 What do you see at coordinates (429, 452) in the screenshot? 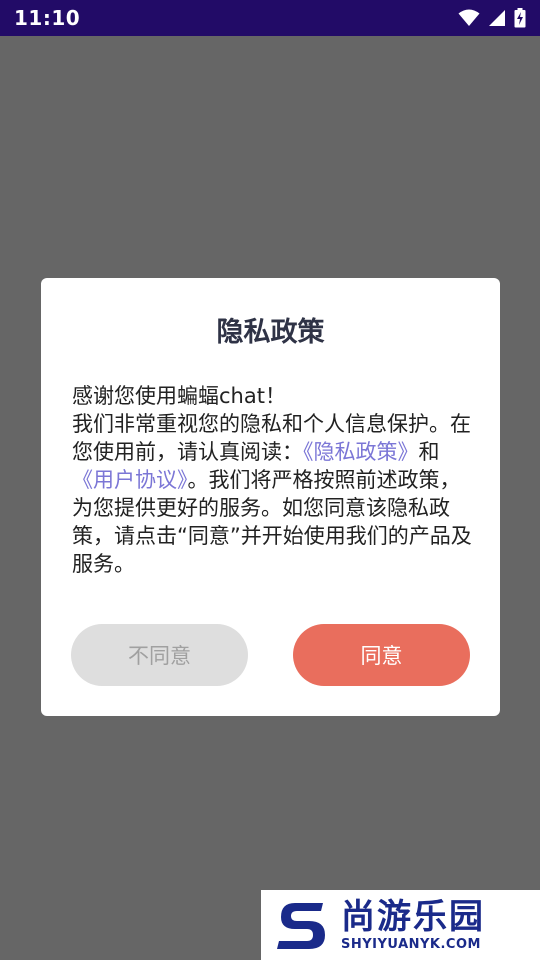
I see `and-text: 和` at bounding box center [429, 452].